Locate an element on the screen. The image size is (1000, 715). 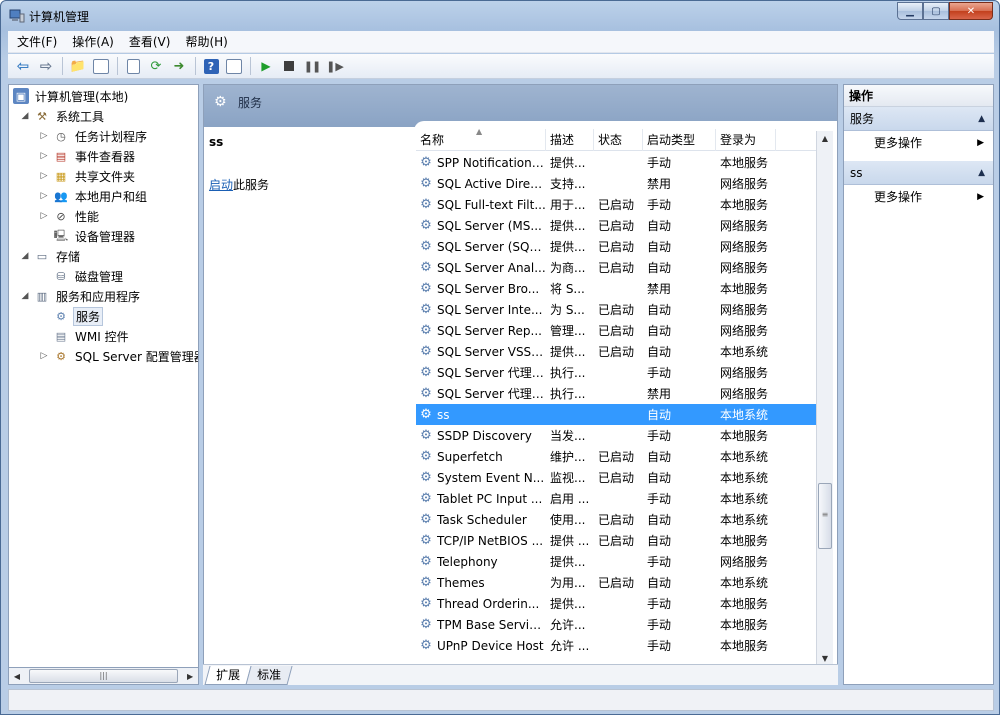
list-vertical-scrollbar: ▲ ≡ ▼ is located at coordinates (824, 399).